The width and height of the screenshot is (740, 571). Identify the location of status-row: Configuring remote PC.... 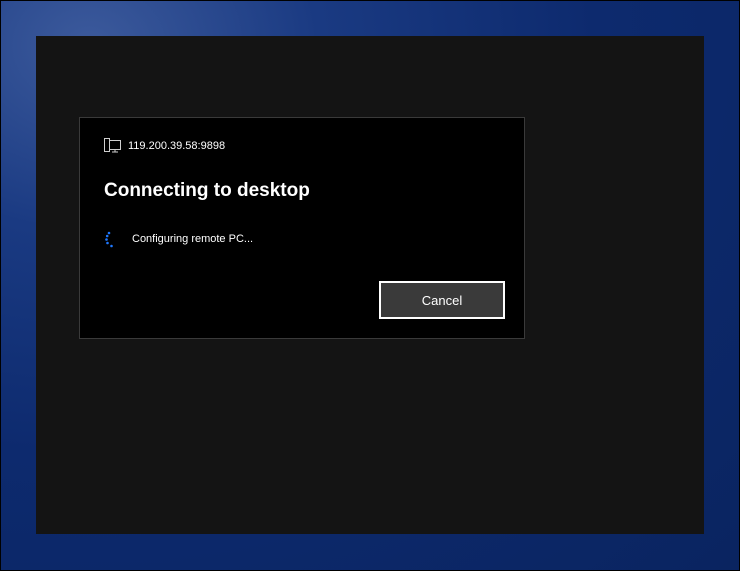
(178, 239).